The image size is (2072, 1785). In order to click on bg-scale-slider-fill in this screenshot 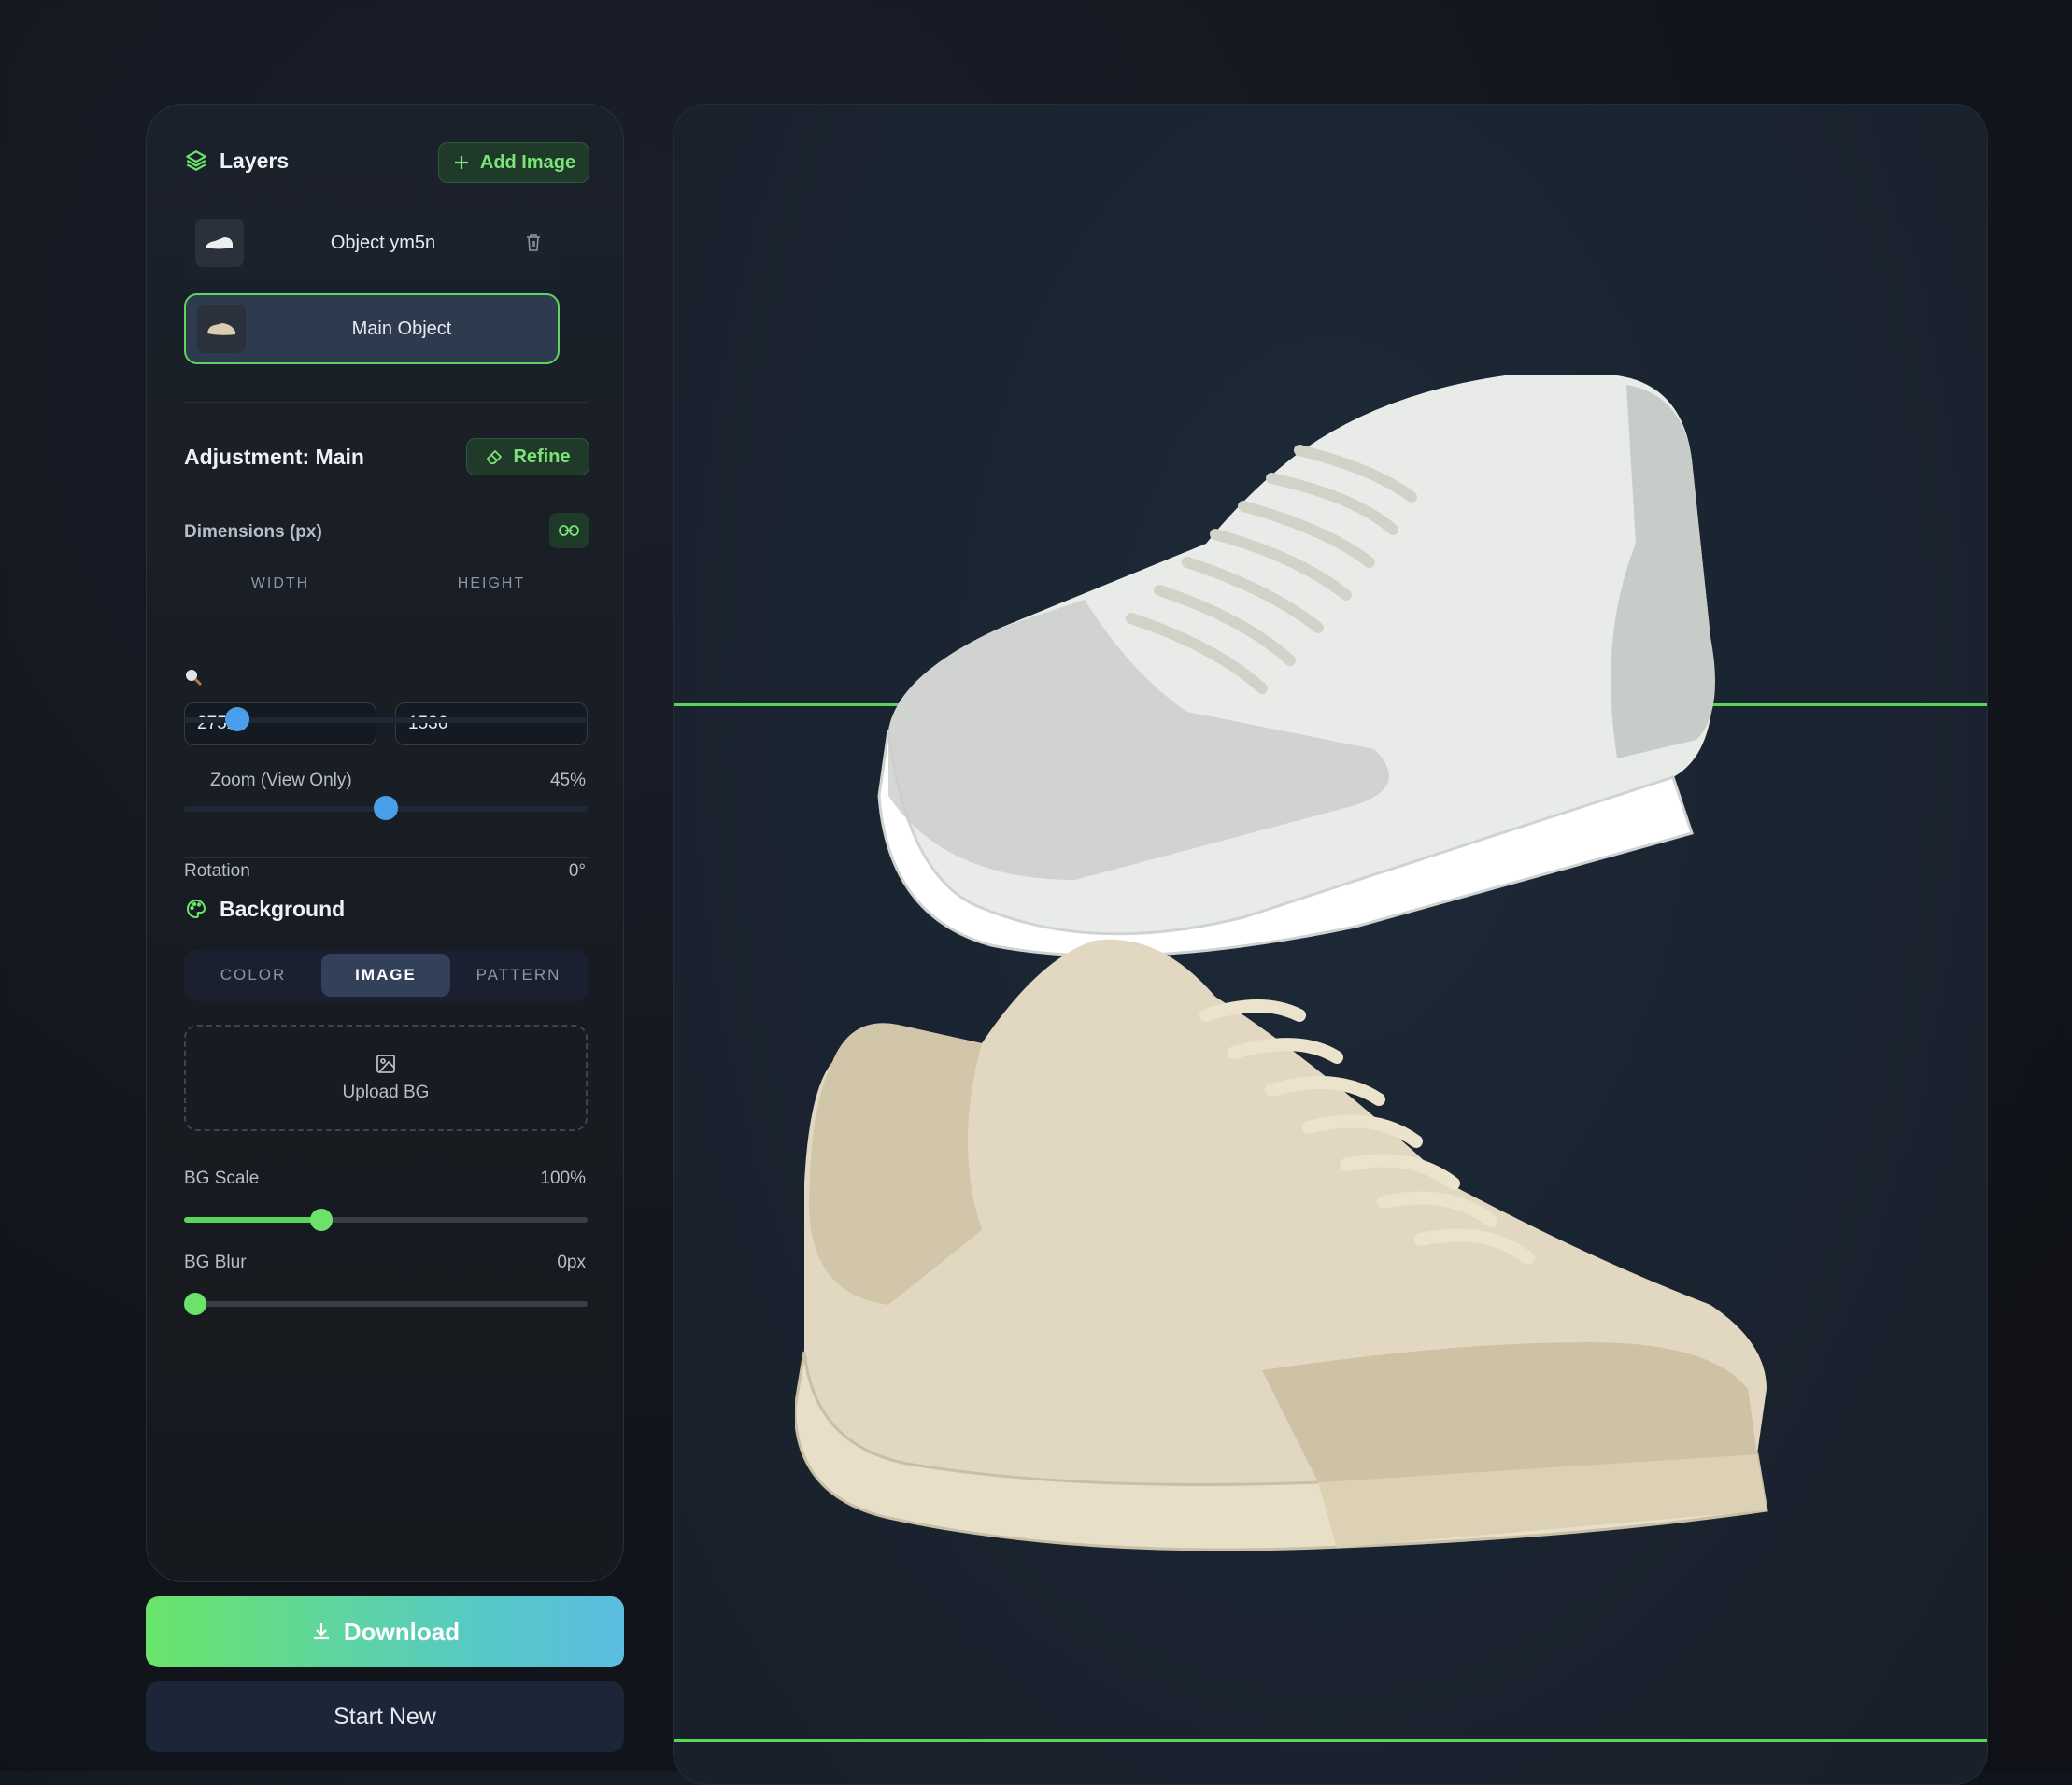, I will do `click(252, 1220)`.